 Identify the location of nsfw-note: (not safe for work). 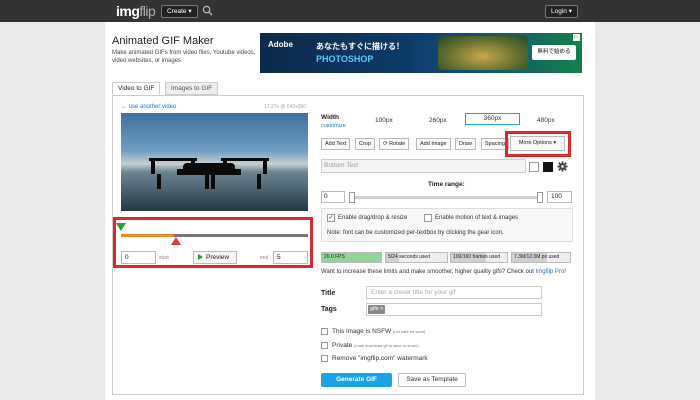
(409, 331).